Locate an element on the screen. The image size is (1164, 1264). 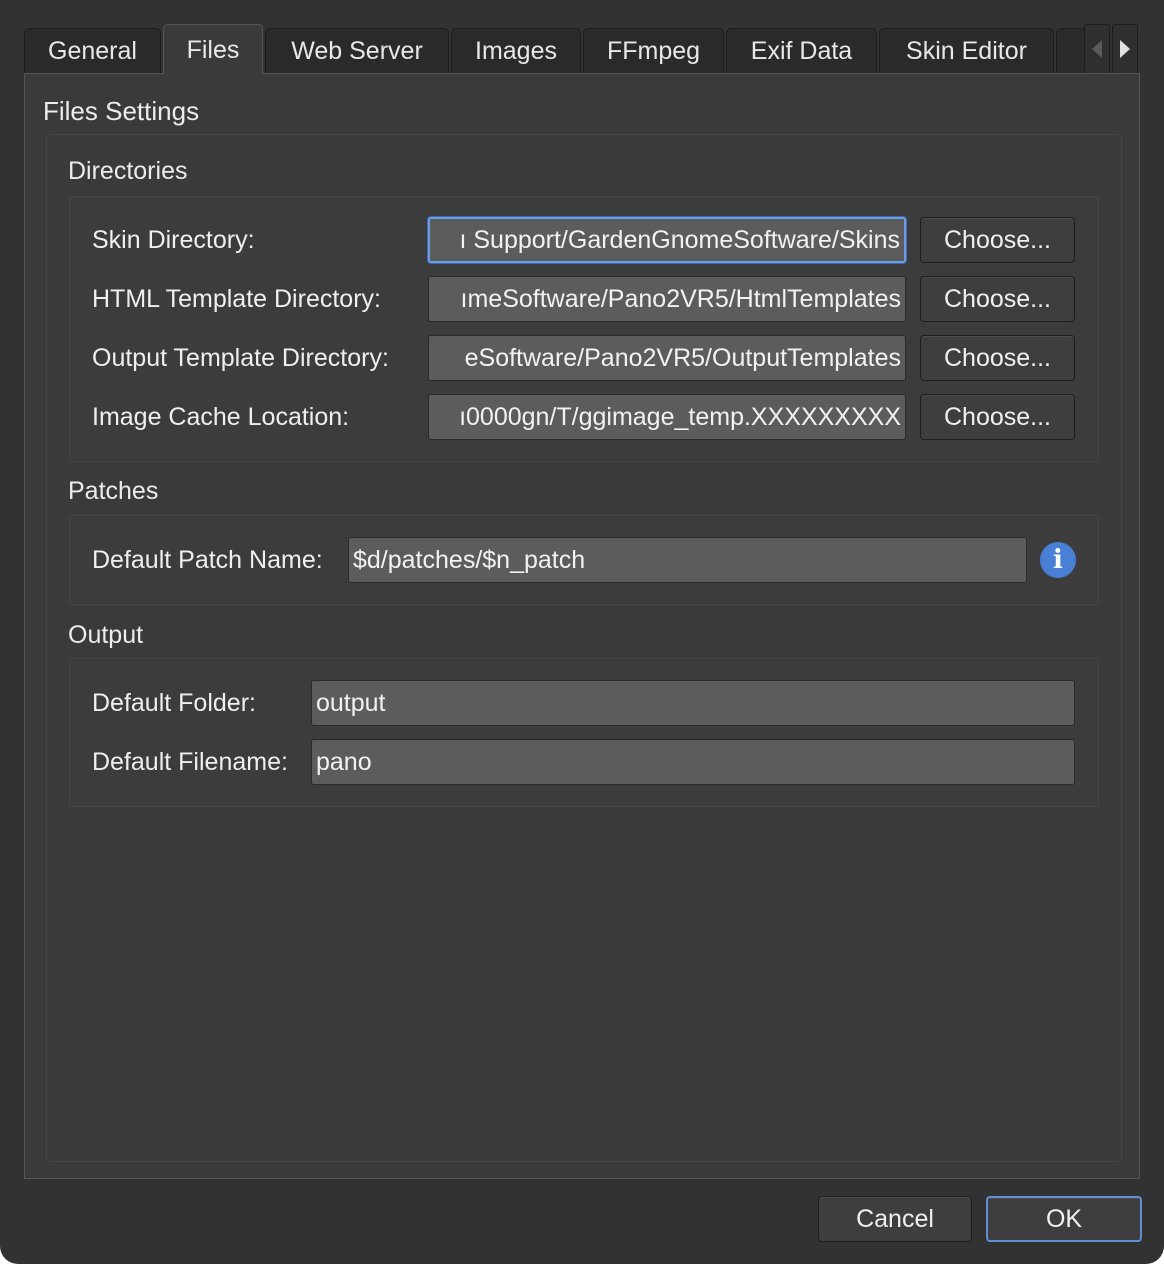
output-template-directory-field: eSoftware/Pano2VR5/OutputTemplates is located at coordinates (667, 358).